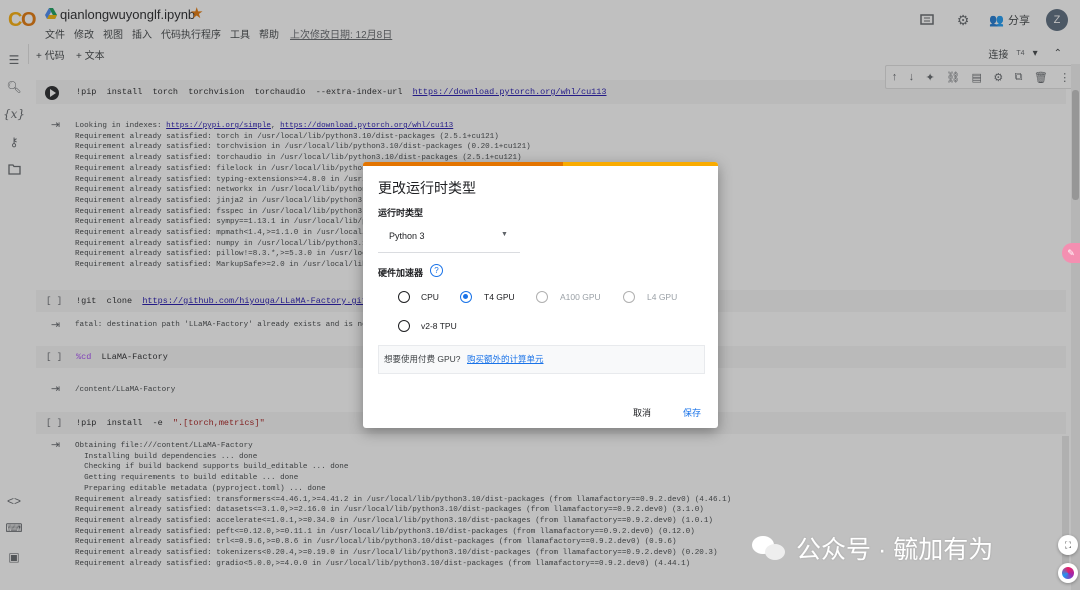 The height and width of the screenshot is (590, 1080). I want to click on radio-a100-gpu-label: A100 GPU, so click(580, 297).